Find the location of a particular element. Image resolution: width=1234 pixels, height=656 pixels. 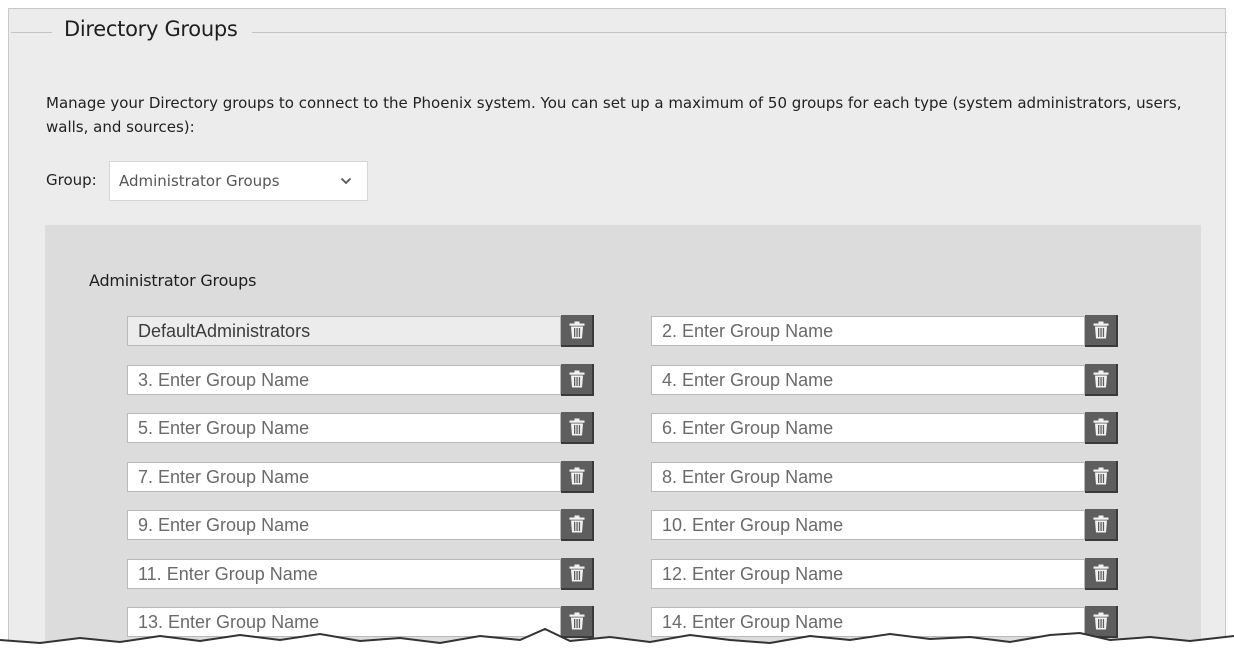

group-name-input: 10. Enter Group Name is located at coordinates (868, 525).